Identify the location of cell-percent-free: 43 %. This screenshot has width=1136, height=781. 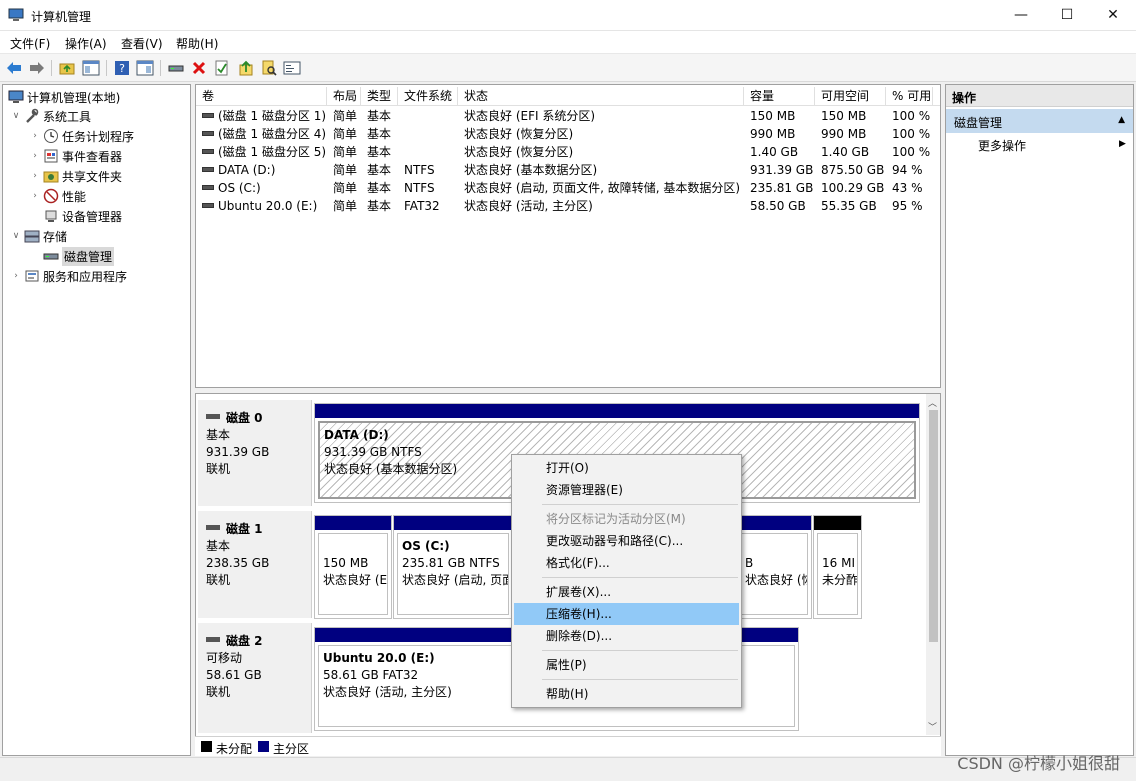
(907, 188).